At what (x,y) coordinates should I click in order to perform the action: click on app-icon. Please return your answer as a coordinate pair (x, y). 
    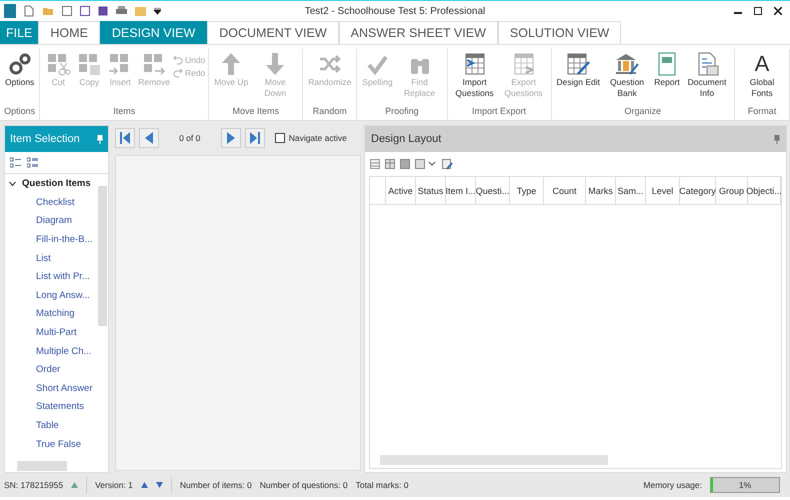
    Looking at the image, I should click on (10, 11).